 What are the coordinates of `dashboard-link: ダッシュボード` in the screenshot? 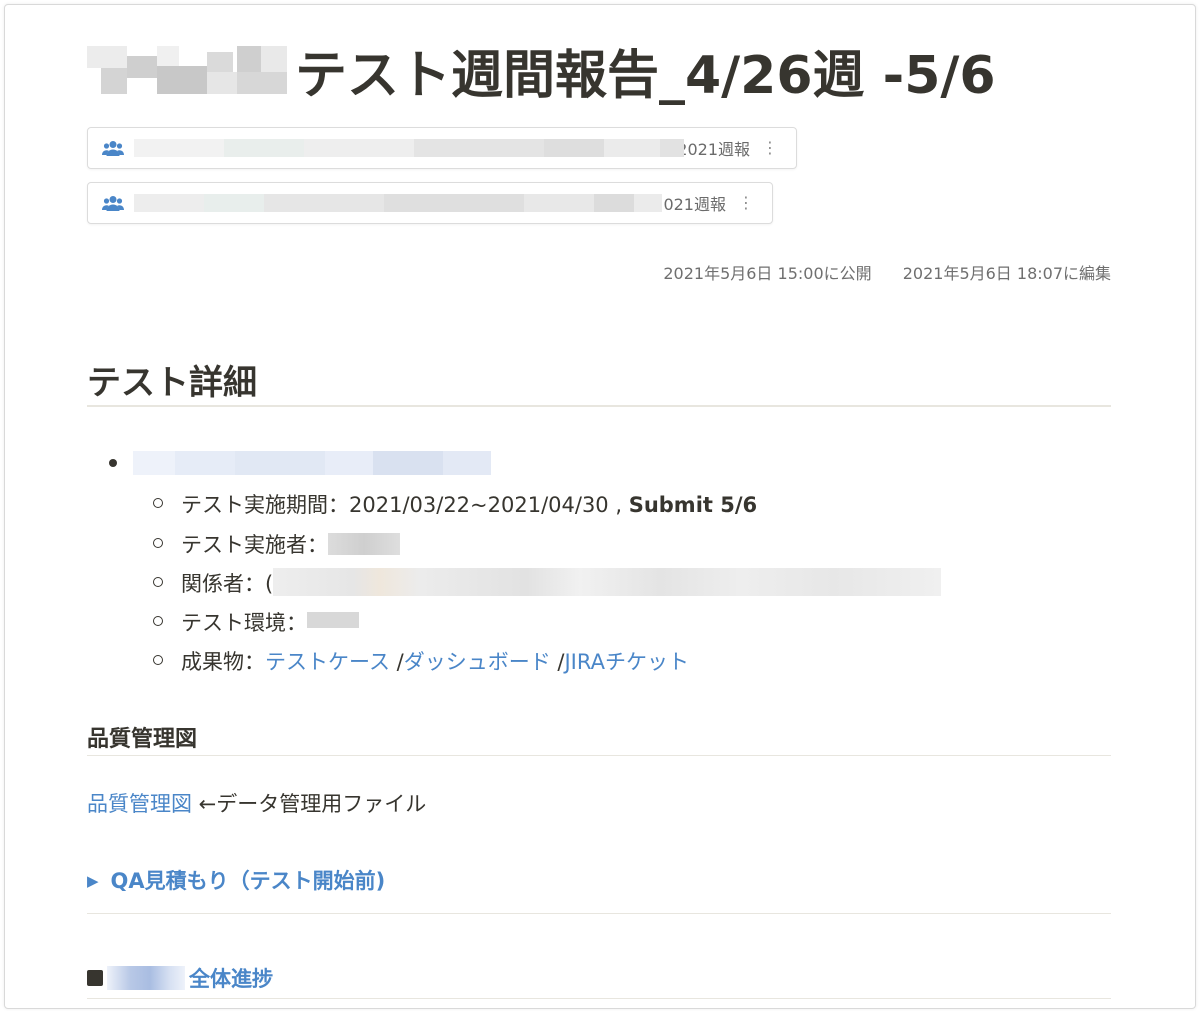 It's located at (477, 662).